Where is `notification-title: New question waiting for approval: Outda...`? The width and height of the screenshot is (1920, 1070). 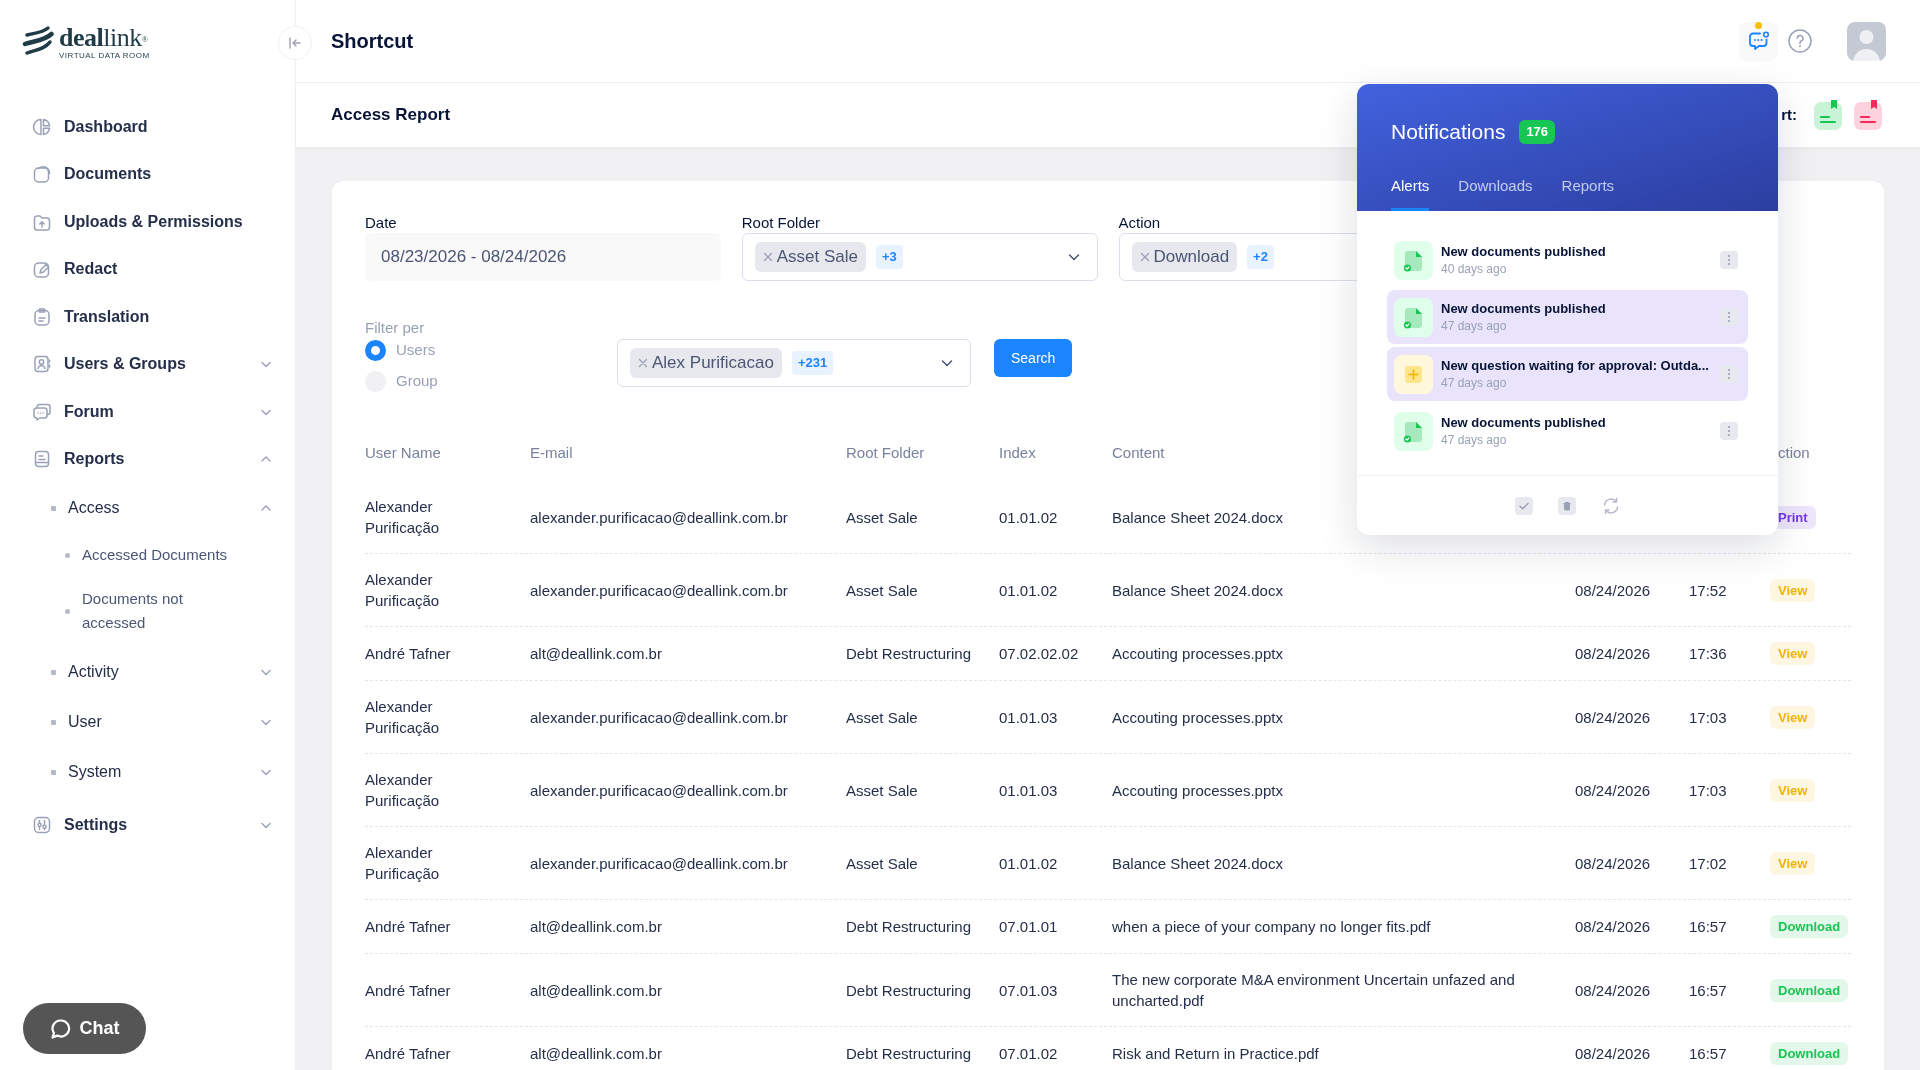
notification-title: New question waiting for approval: Outda... is located at coordinates (1575, 365).